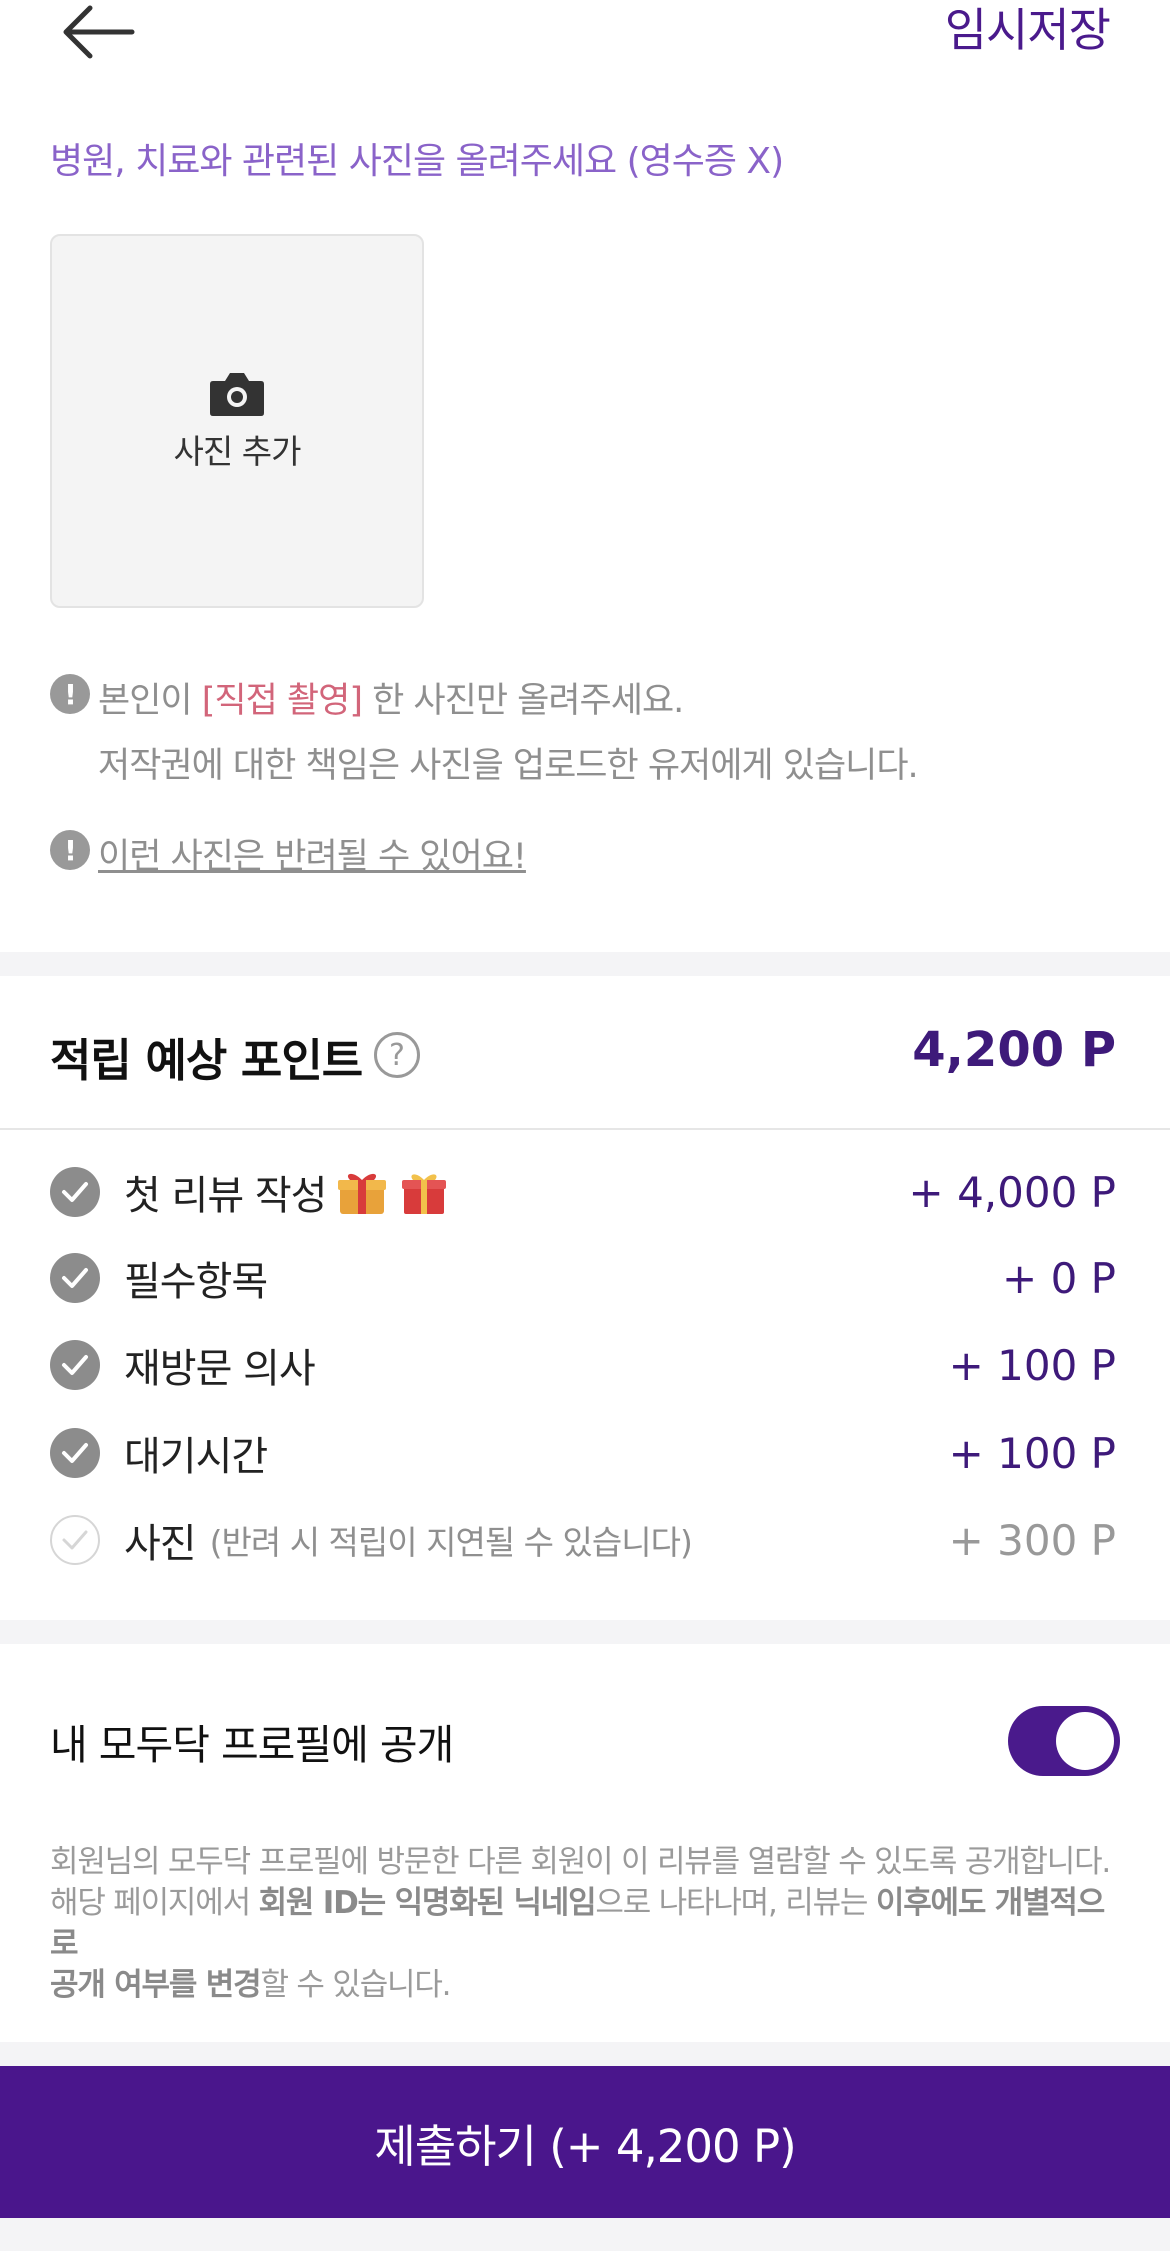 The width and height of the screenshot is (1170, 2251). What do you see at coordinates (252, 1745) in the screenshot?
I see `profile-visibility-label: 내 모두닥 프로필에 공개` at bounding box center [252, 1745].